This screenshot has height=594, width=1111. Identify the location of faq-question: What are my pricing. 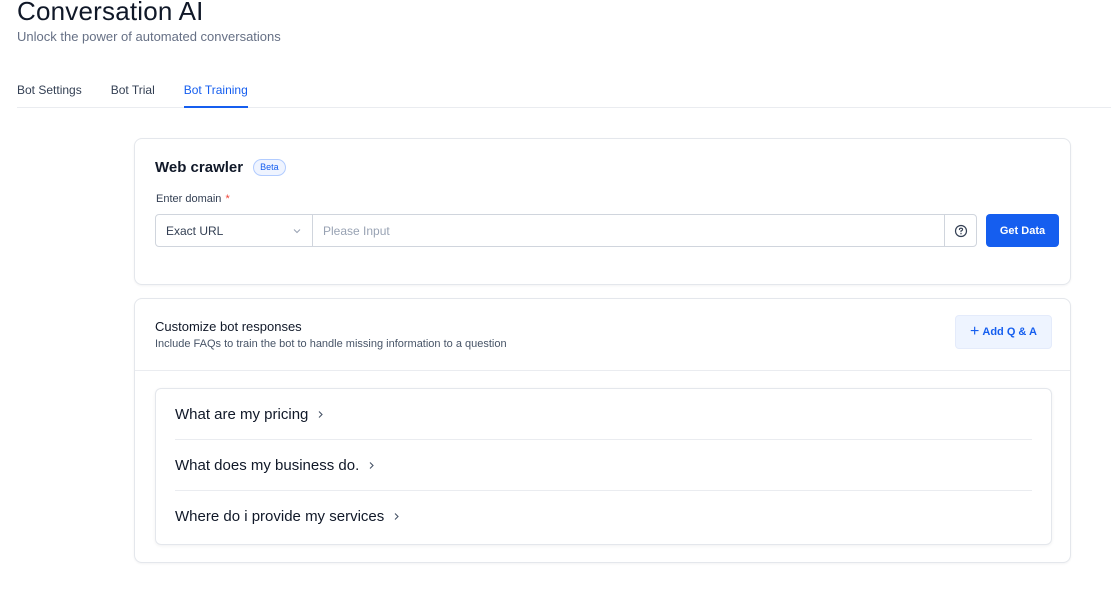
(242, 414).